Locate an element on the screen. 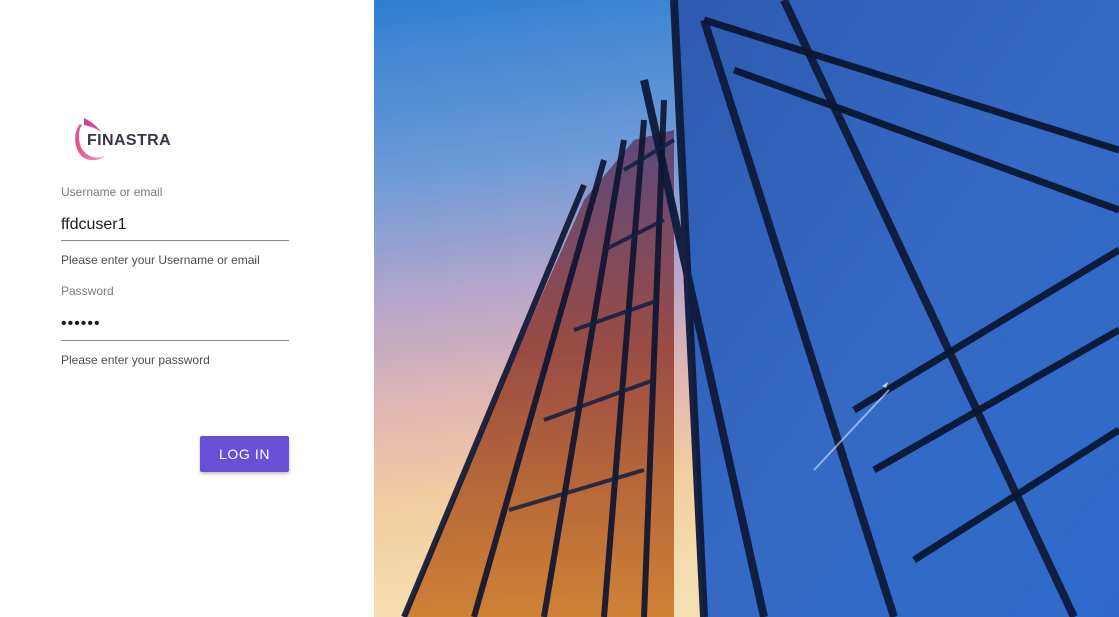 This screenshot has height=617, width=1119. password-input is located at coordinates (175, 319).